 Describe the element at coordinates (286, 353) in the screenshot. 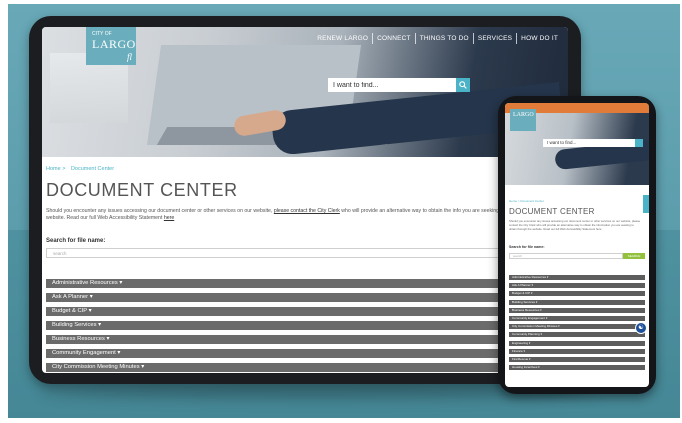

I see `category-community-engagement: Community Engagement ▾` at that location.